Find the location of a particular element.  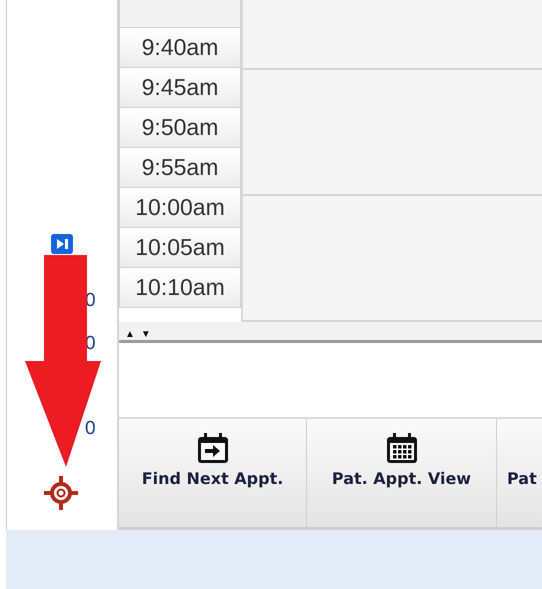

time-slot: 10:10am is located at coordinates (180, 288).